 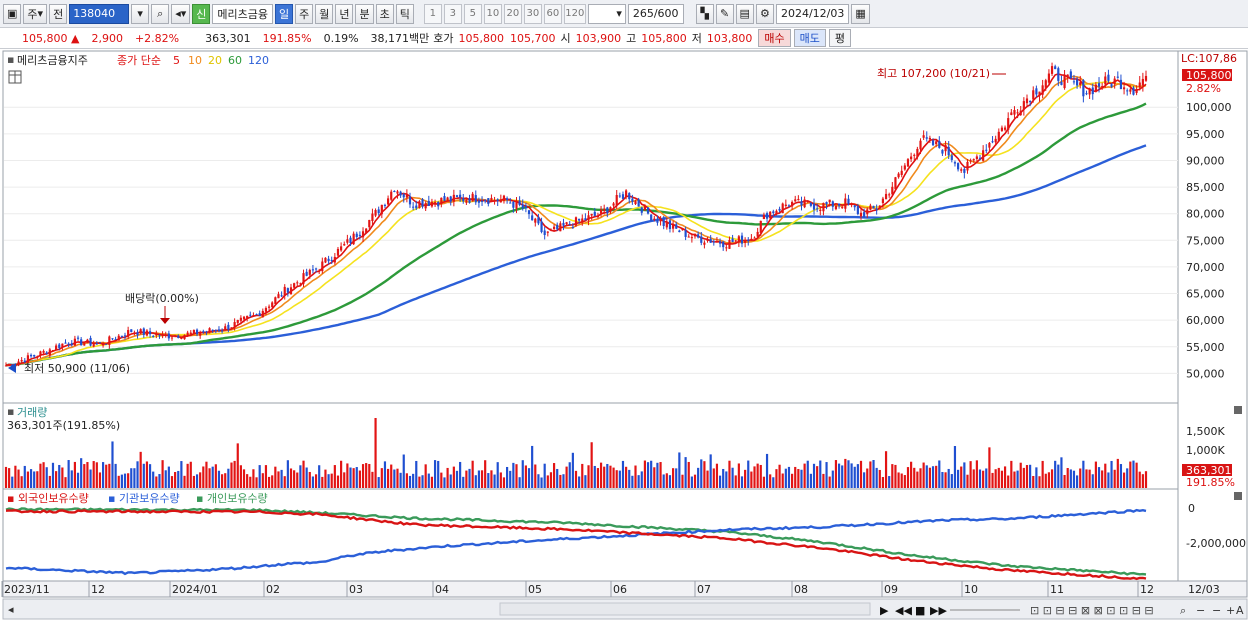 What do you see at coordinates (452, 13) in the screenshot?
I see `interval-3: 3` at bounding box center [452, 13].